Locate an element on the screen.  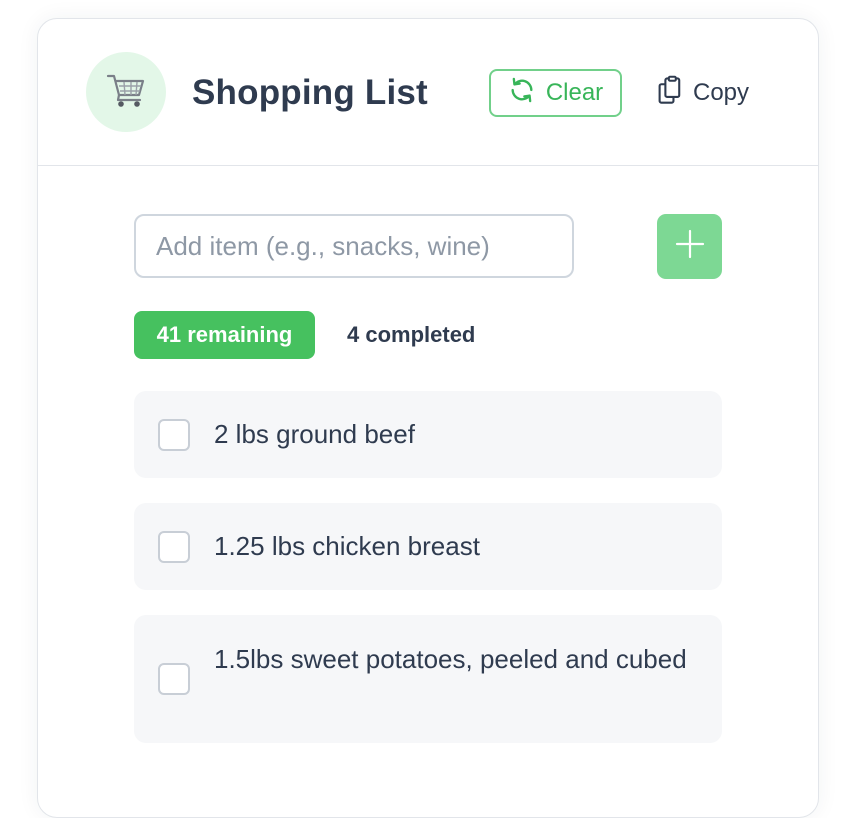
plus-icon is located at coordinates (690, 246).